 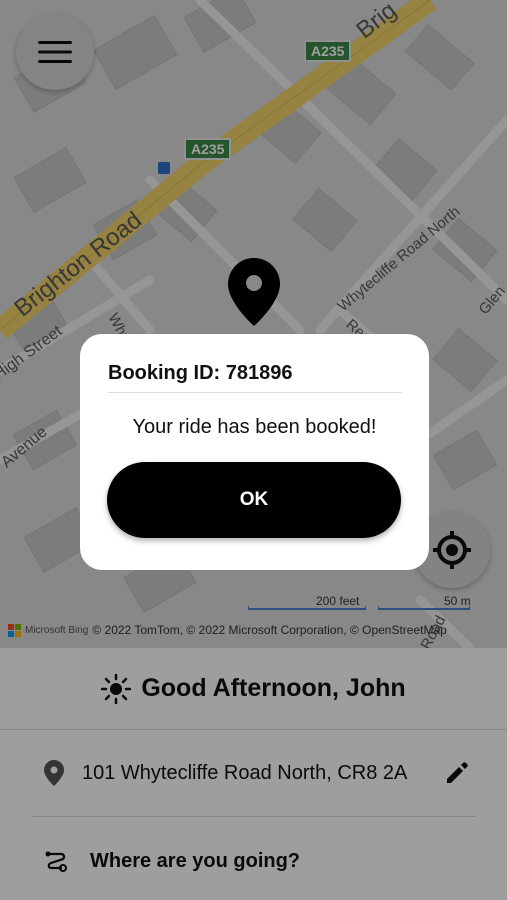 What do you see at coordinates (254, 500) in the screenshot?
I see `ok-button: OK` at bounding box center [254, 500].